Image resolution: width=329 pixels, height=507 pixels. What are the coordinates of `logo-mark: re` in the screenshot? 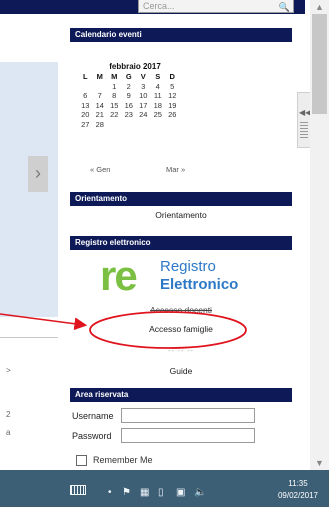 It's located at (119, 275).